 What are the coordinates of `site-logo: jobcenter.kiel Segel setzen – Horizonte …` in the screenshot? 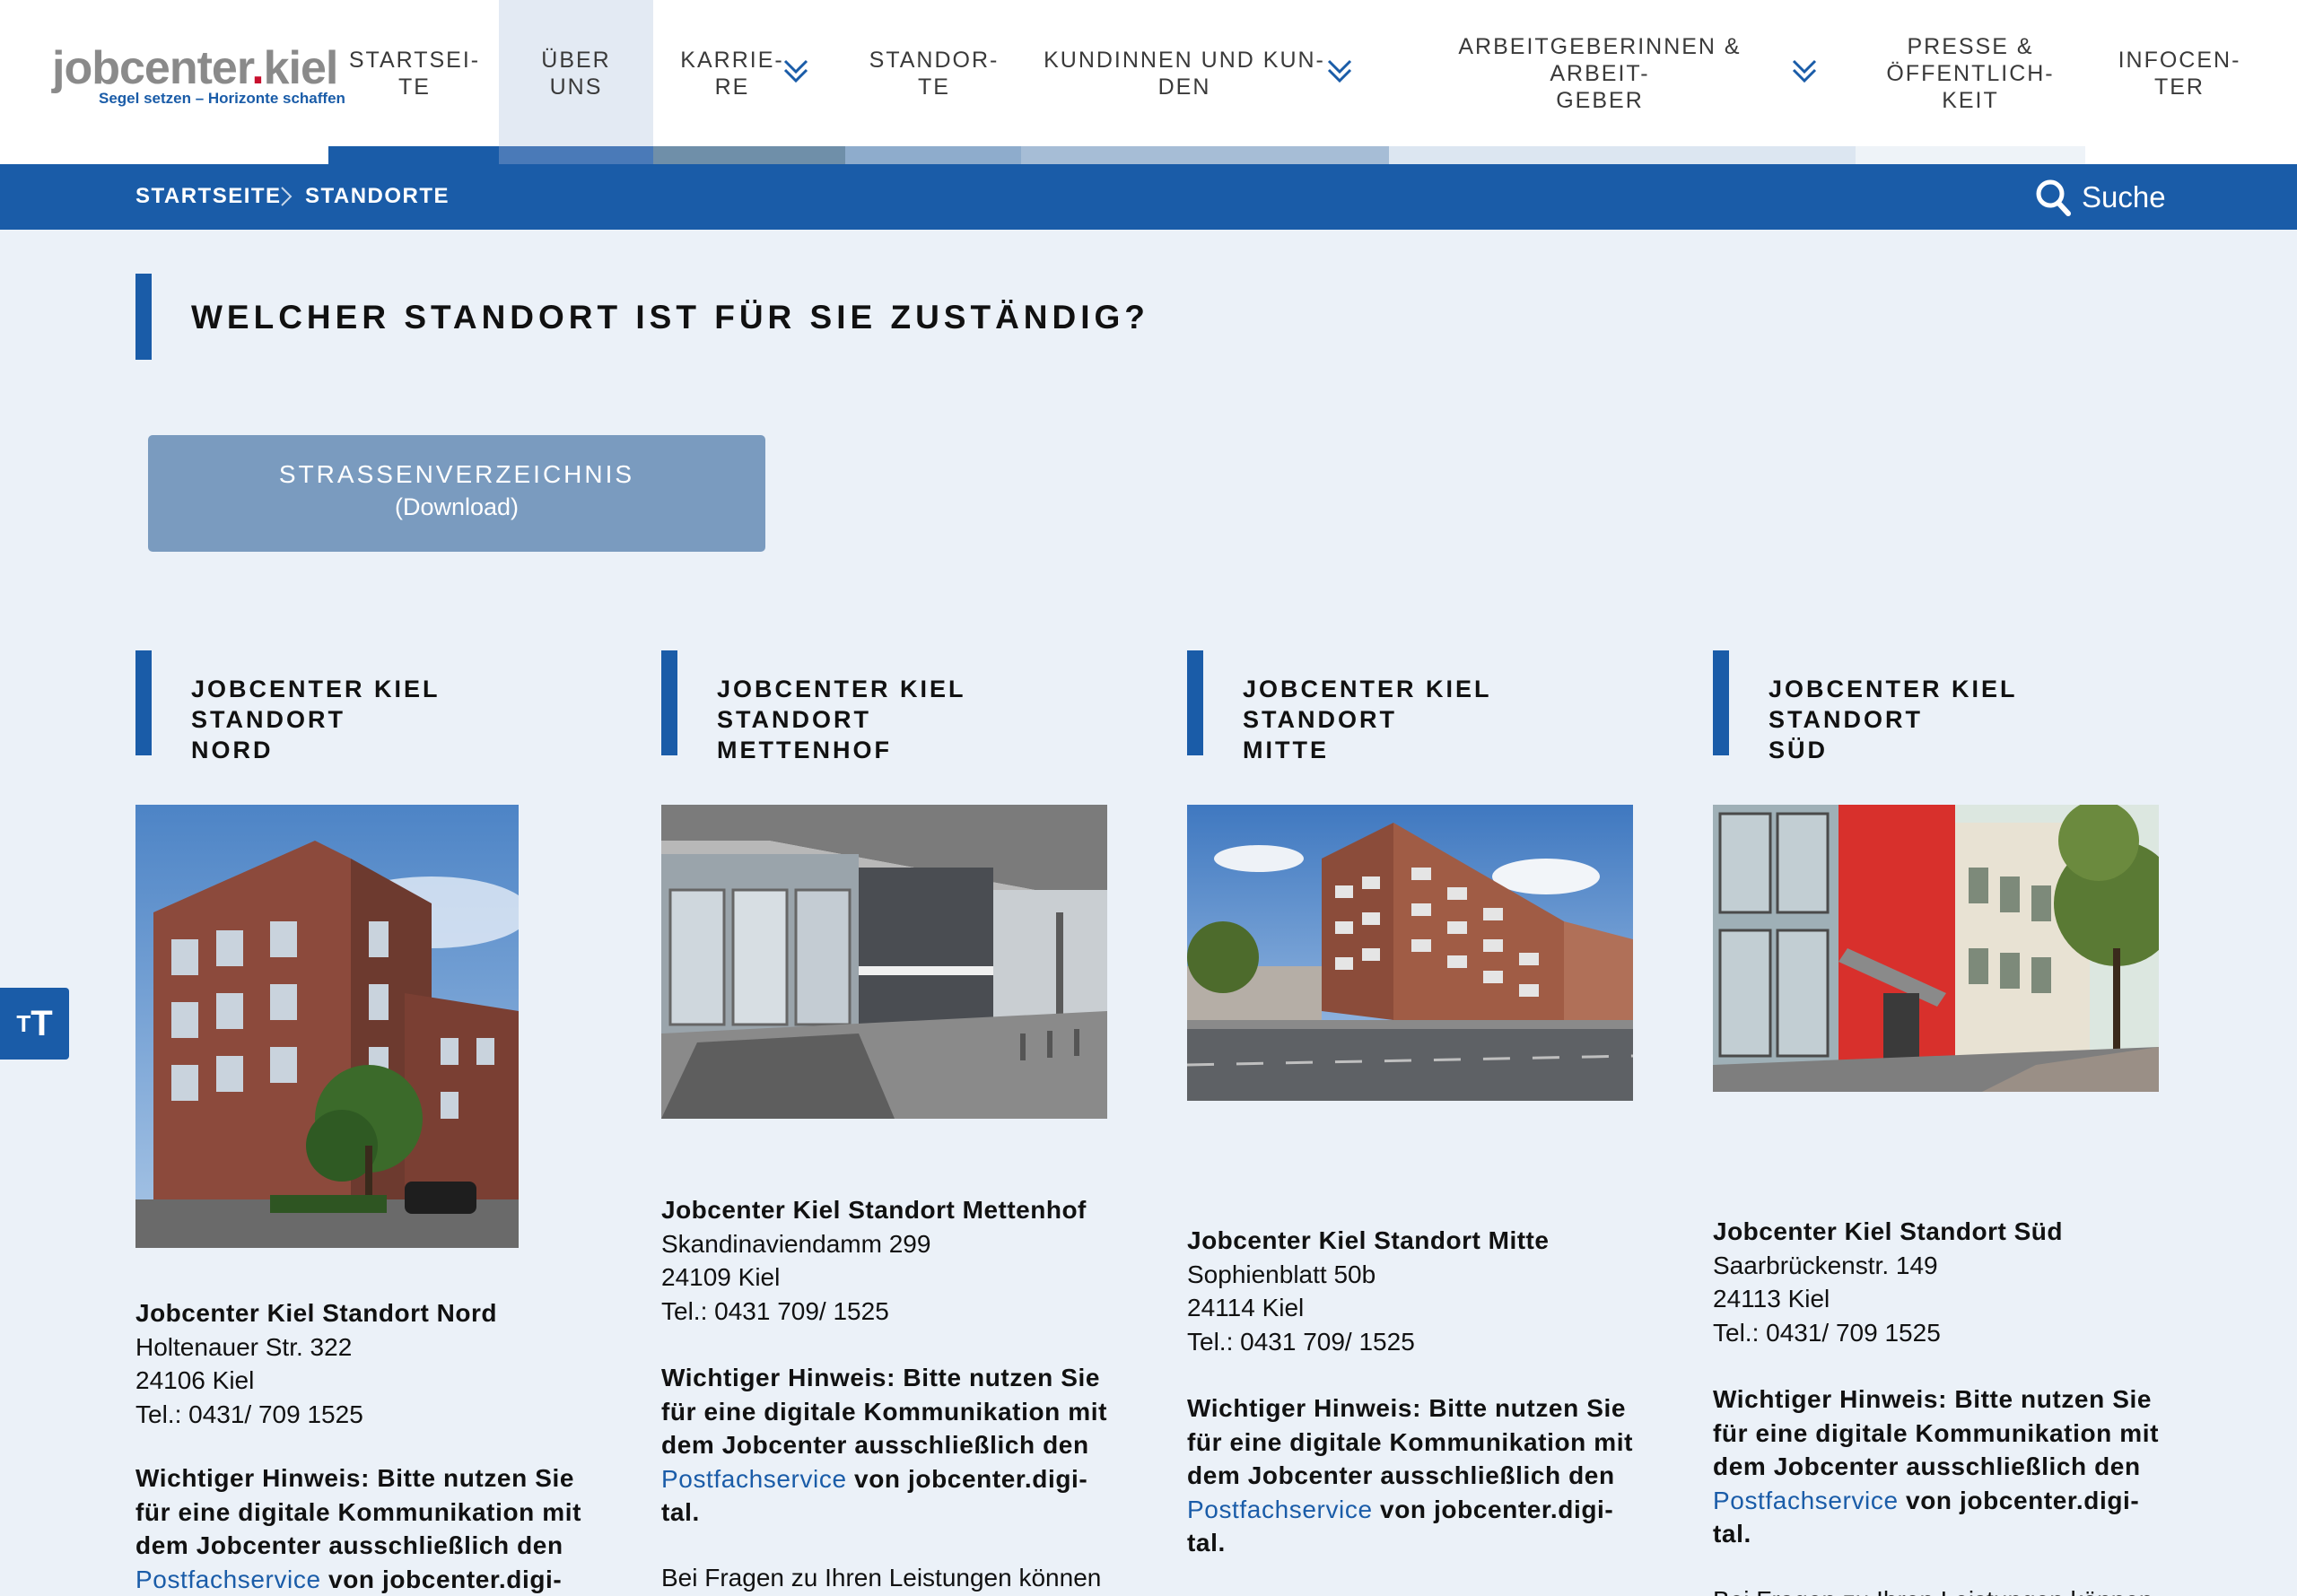 It's located at (198, 78).